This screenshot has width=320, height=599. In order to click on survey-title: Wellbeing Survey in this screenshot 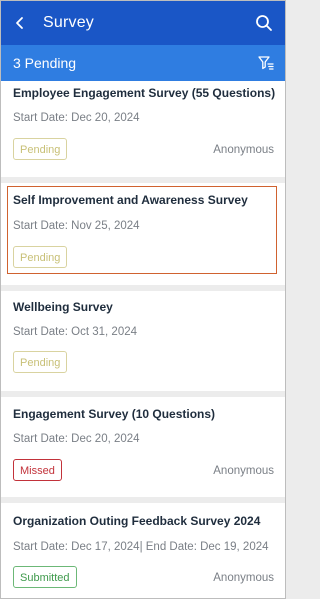, I will do `click(63, 307)`.